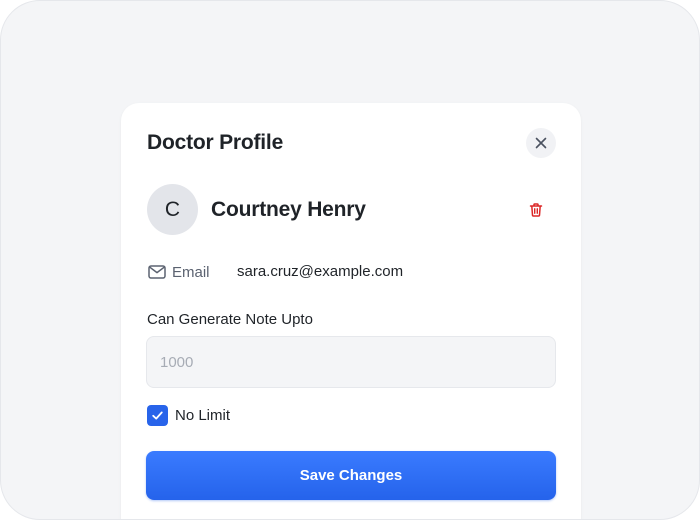 This screenshot has width=700, height=520. What do you see at coordinates (215, 142) in the screenshot?
I see `dialog-title: Doctor Profile` at bounding box center [215, 142].